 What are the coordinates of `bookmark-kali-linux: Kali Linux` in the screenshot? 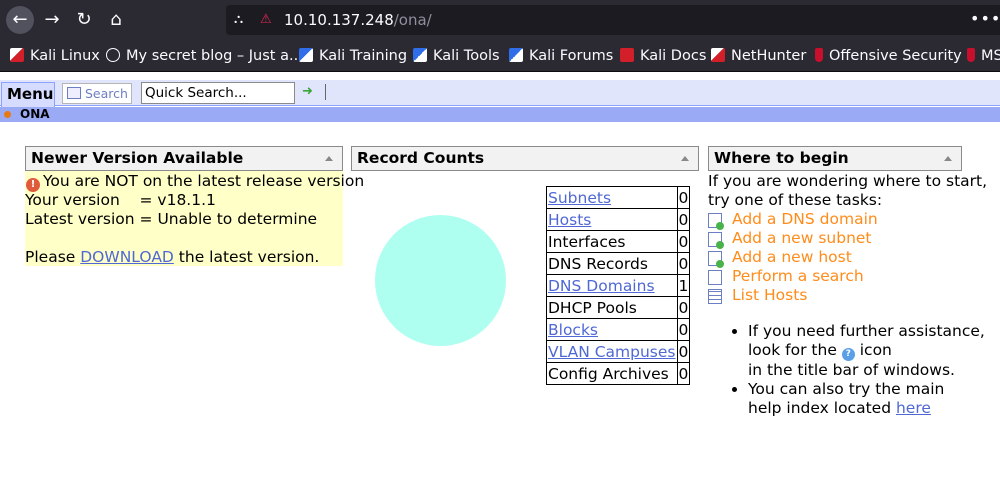 It's located at (55, 56).